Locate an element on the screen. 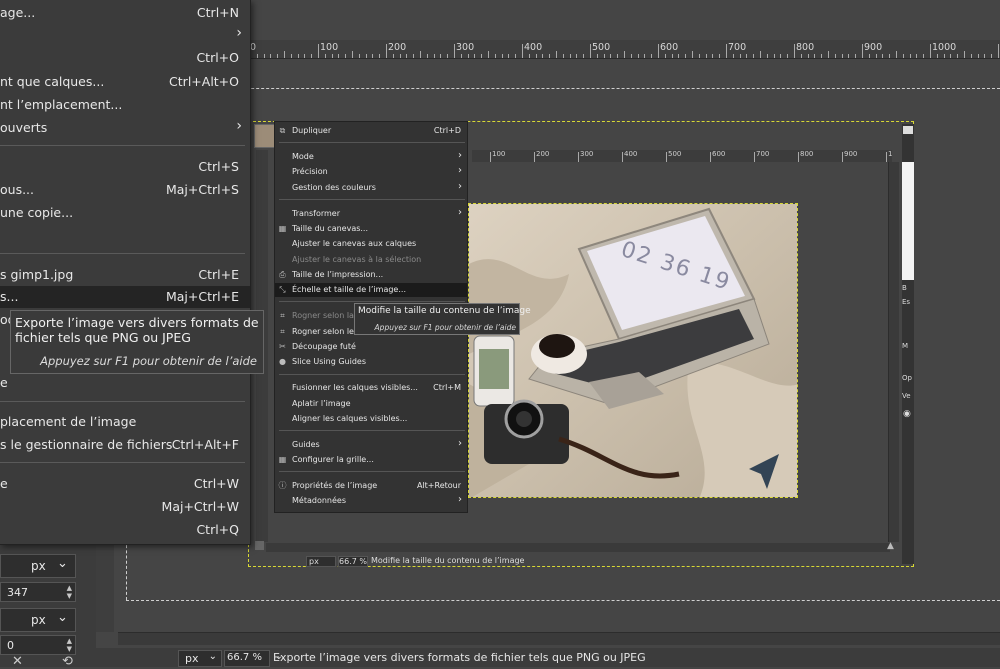 Image resolution: width=1000 pixels, height=669 pixels. menu-item-mode: Mode › is located at coordinates (371, 157).